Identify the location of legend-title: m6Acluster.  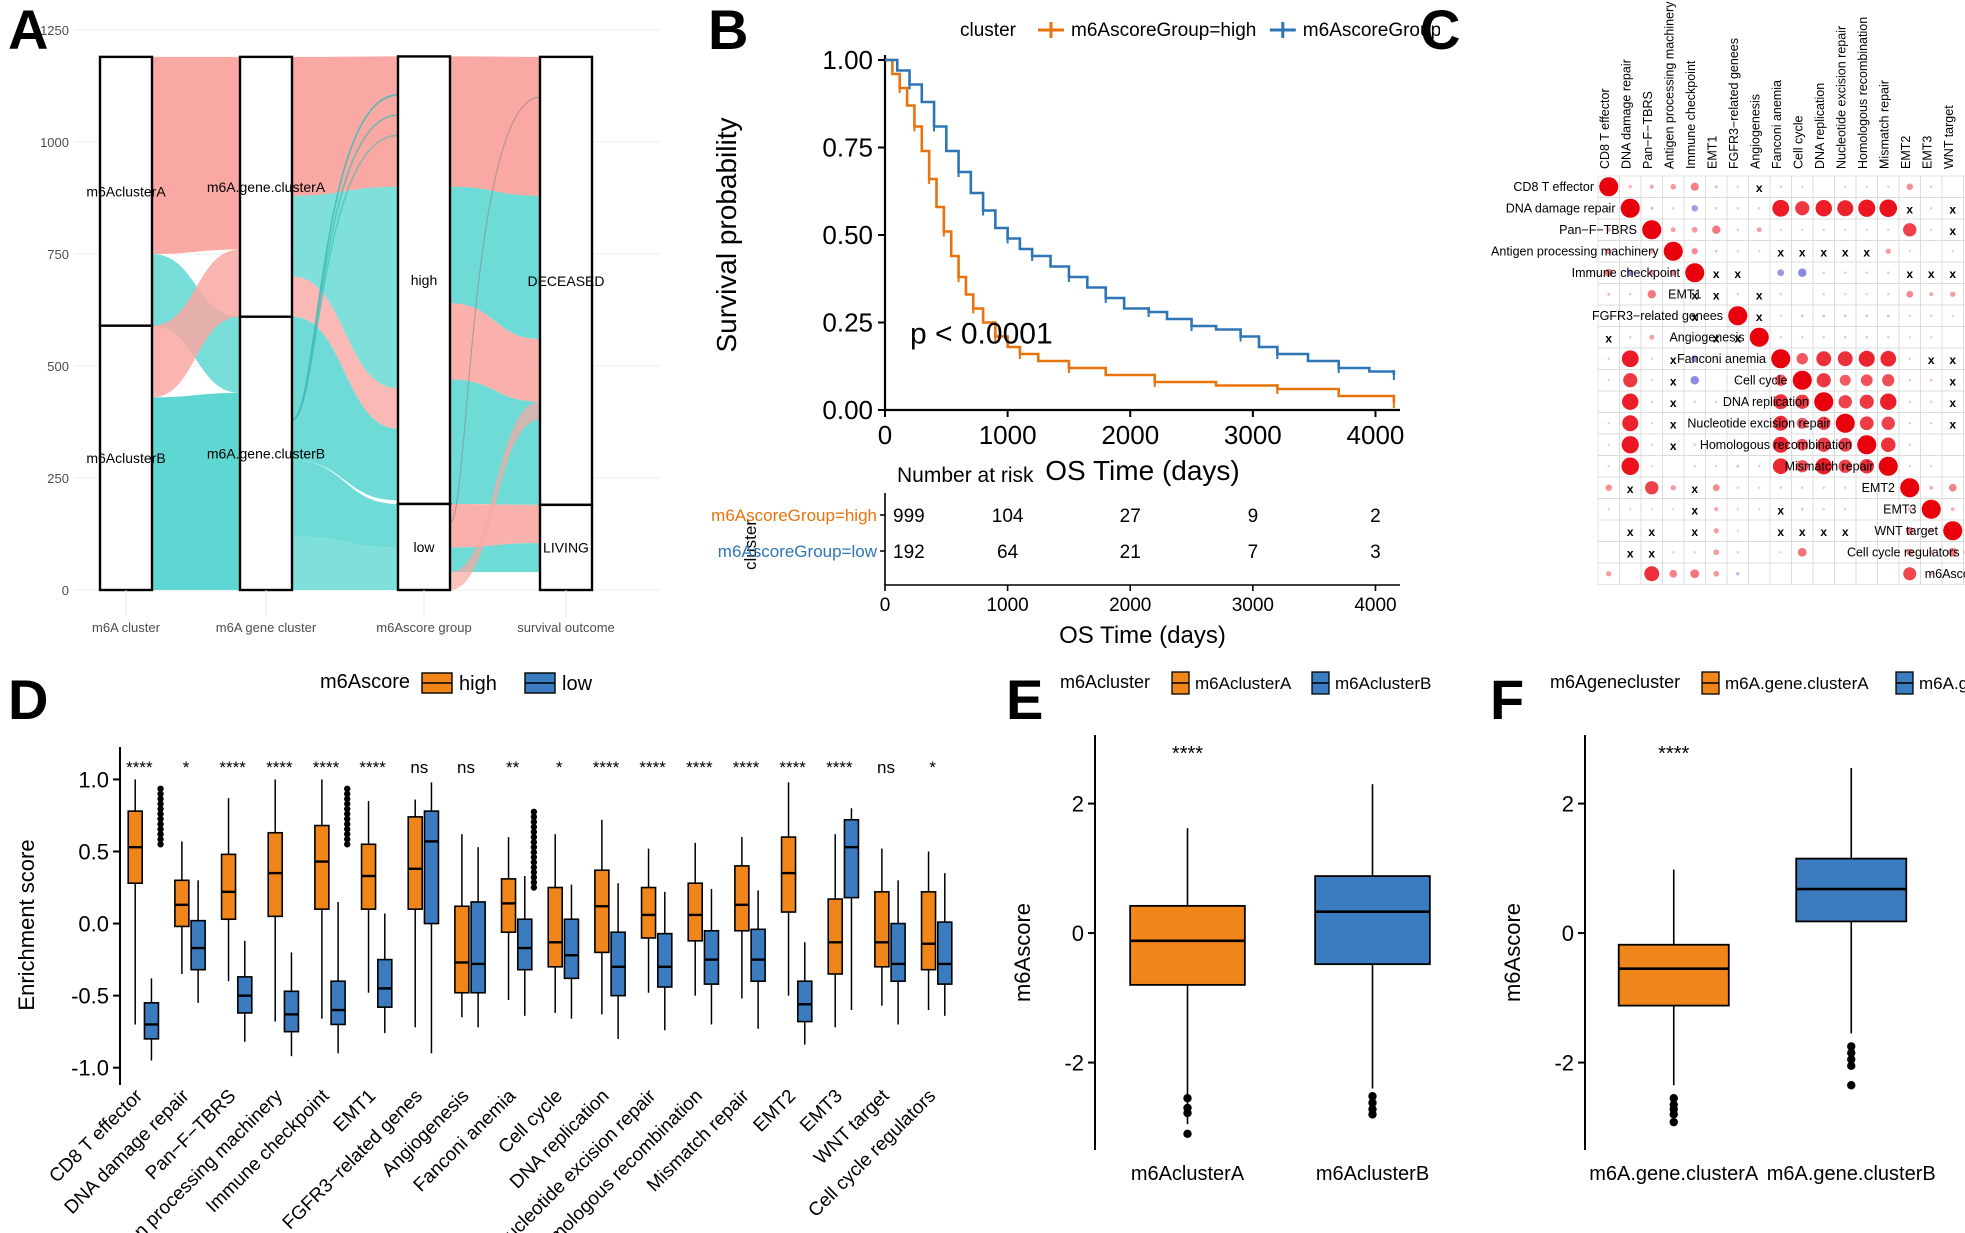
(1105, 682).